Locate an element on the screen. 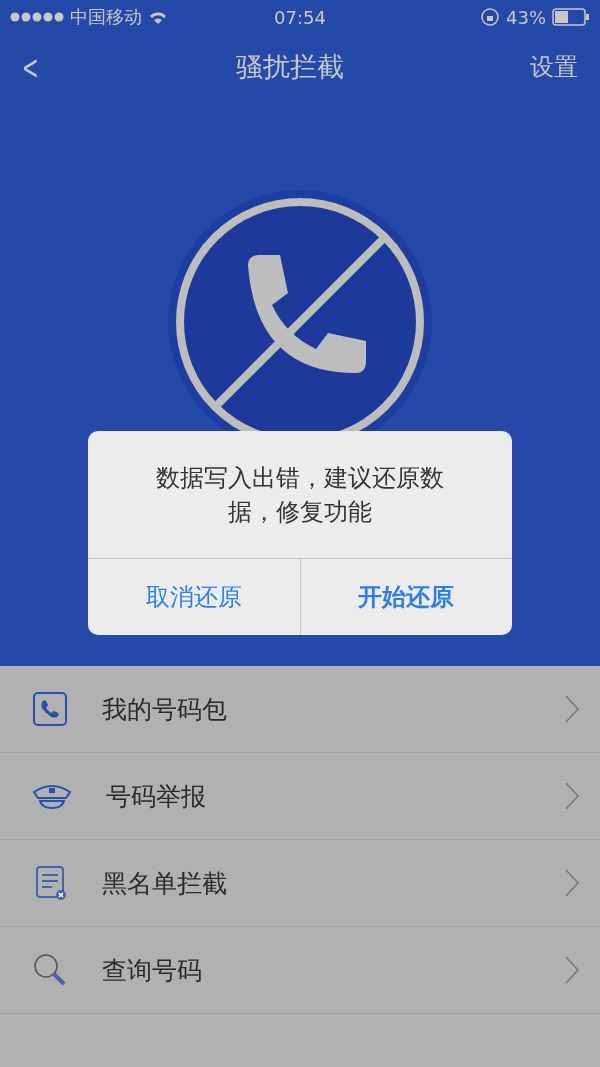  police-cap-icon is located at coordinates (52, 796).